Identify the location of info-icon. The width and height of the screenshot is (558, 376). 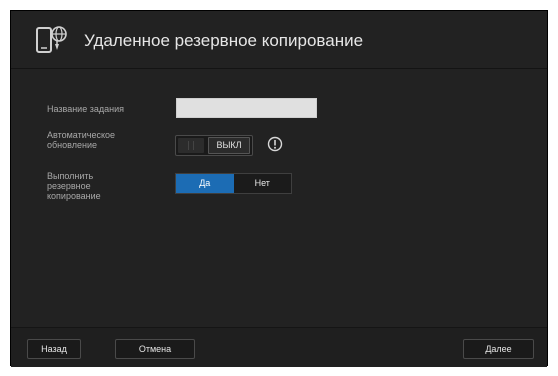
(275, 144).